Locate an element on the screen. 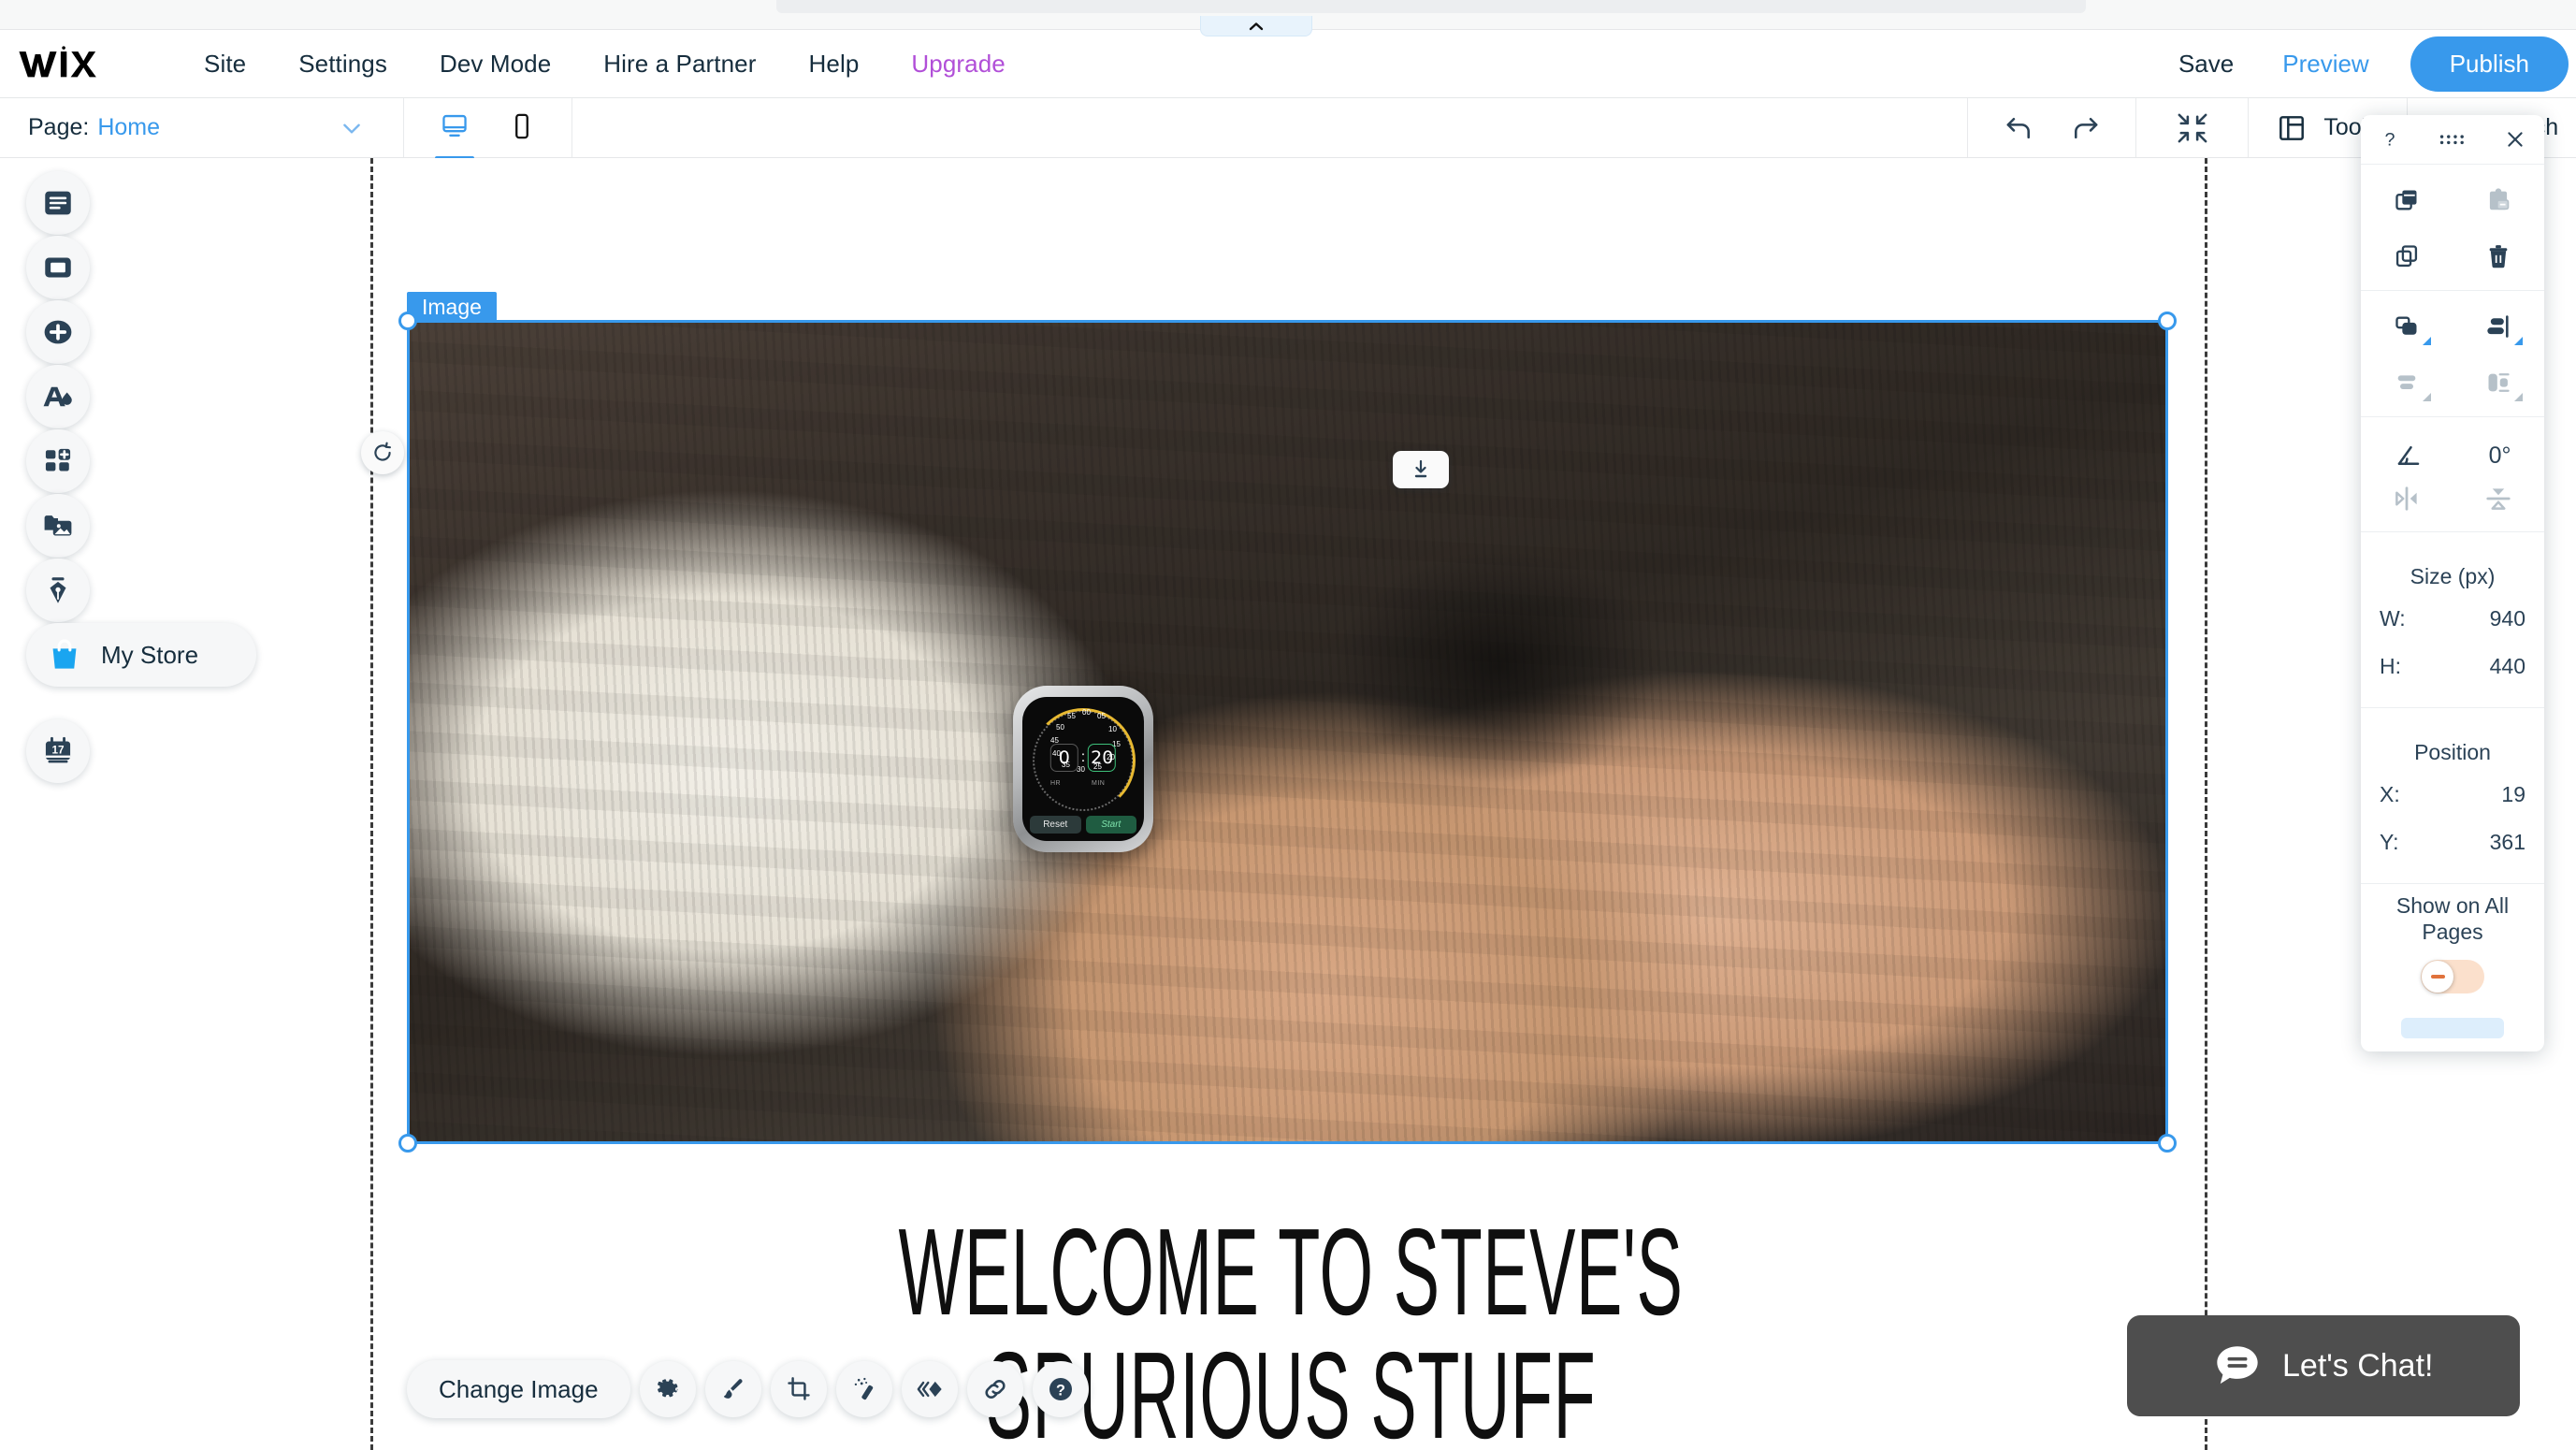  sidebar-item-add-apps is located at coordinates (58, 461).